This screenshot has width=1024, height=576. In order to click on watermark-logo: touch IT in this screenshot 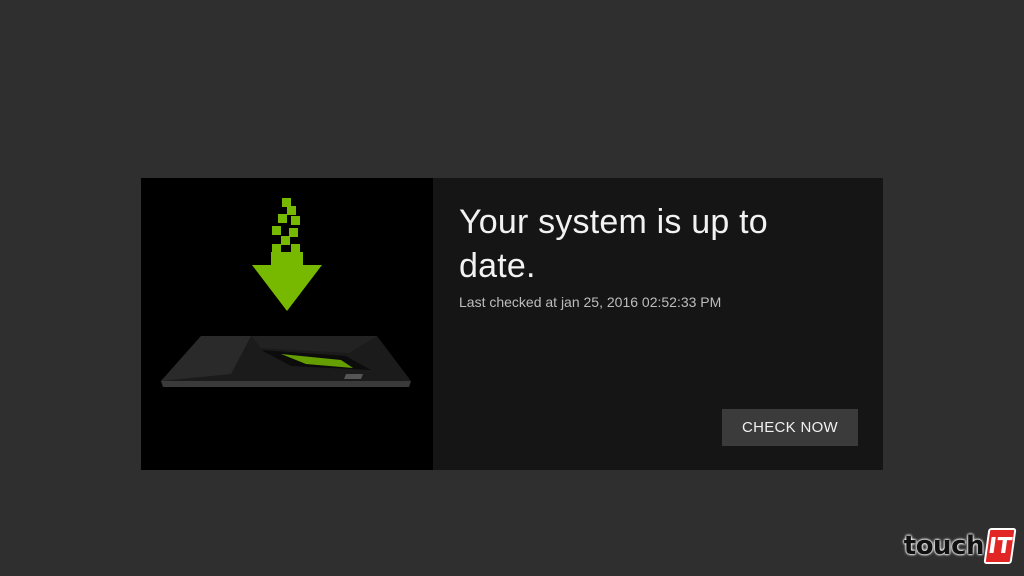, I will do `click(960, 546)`.